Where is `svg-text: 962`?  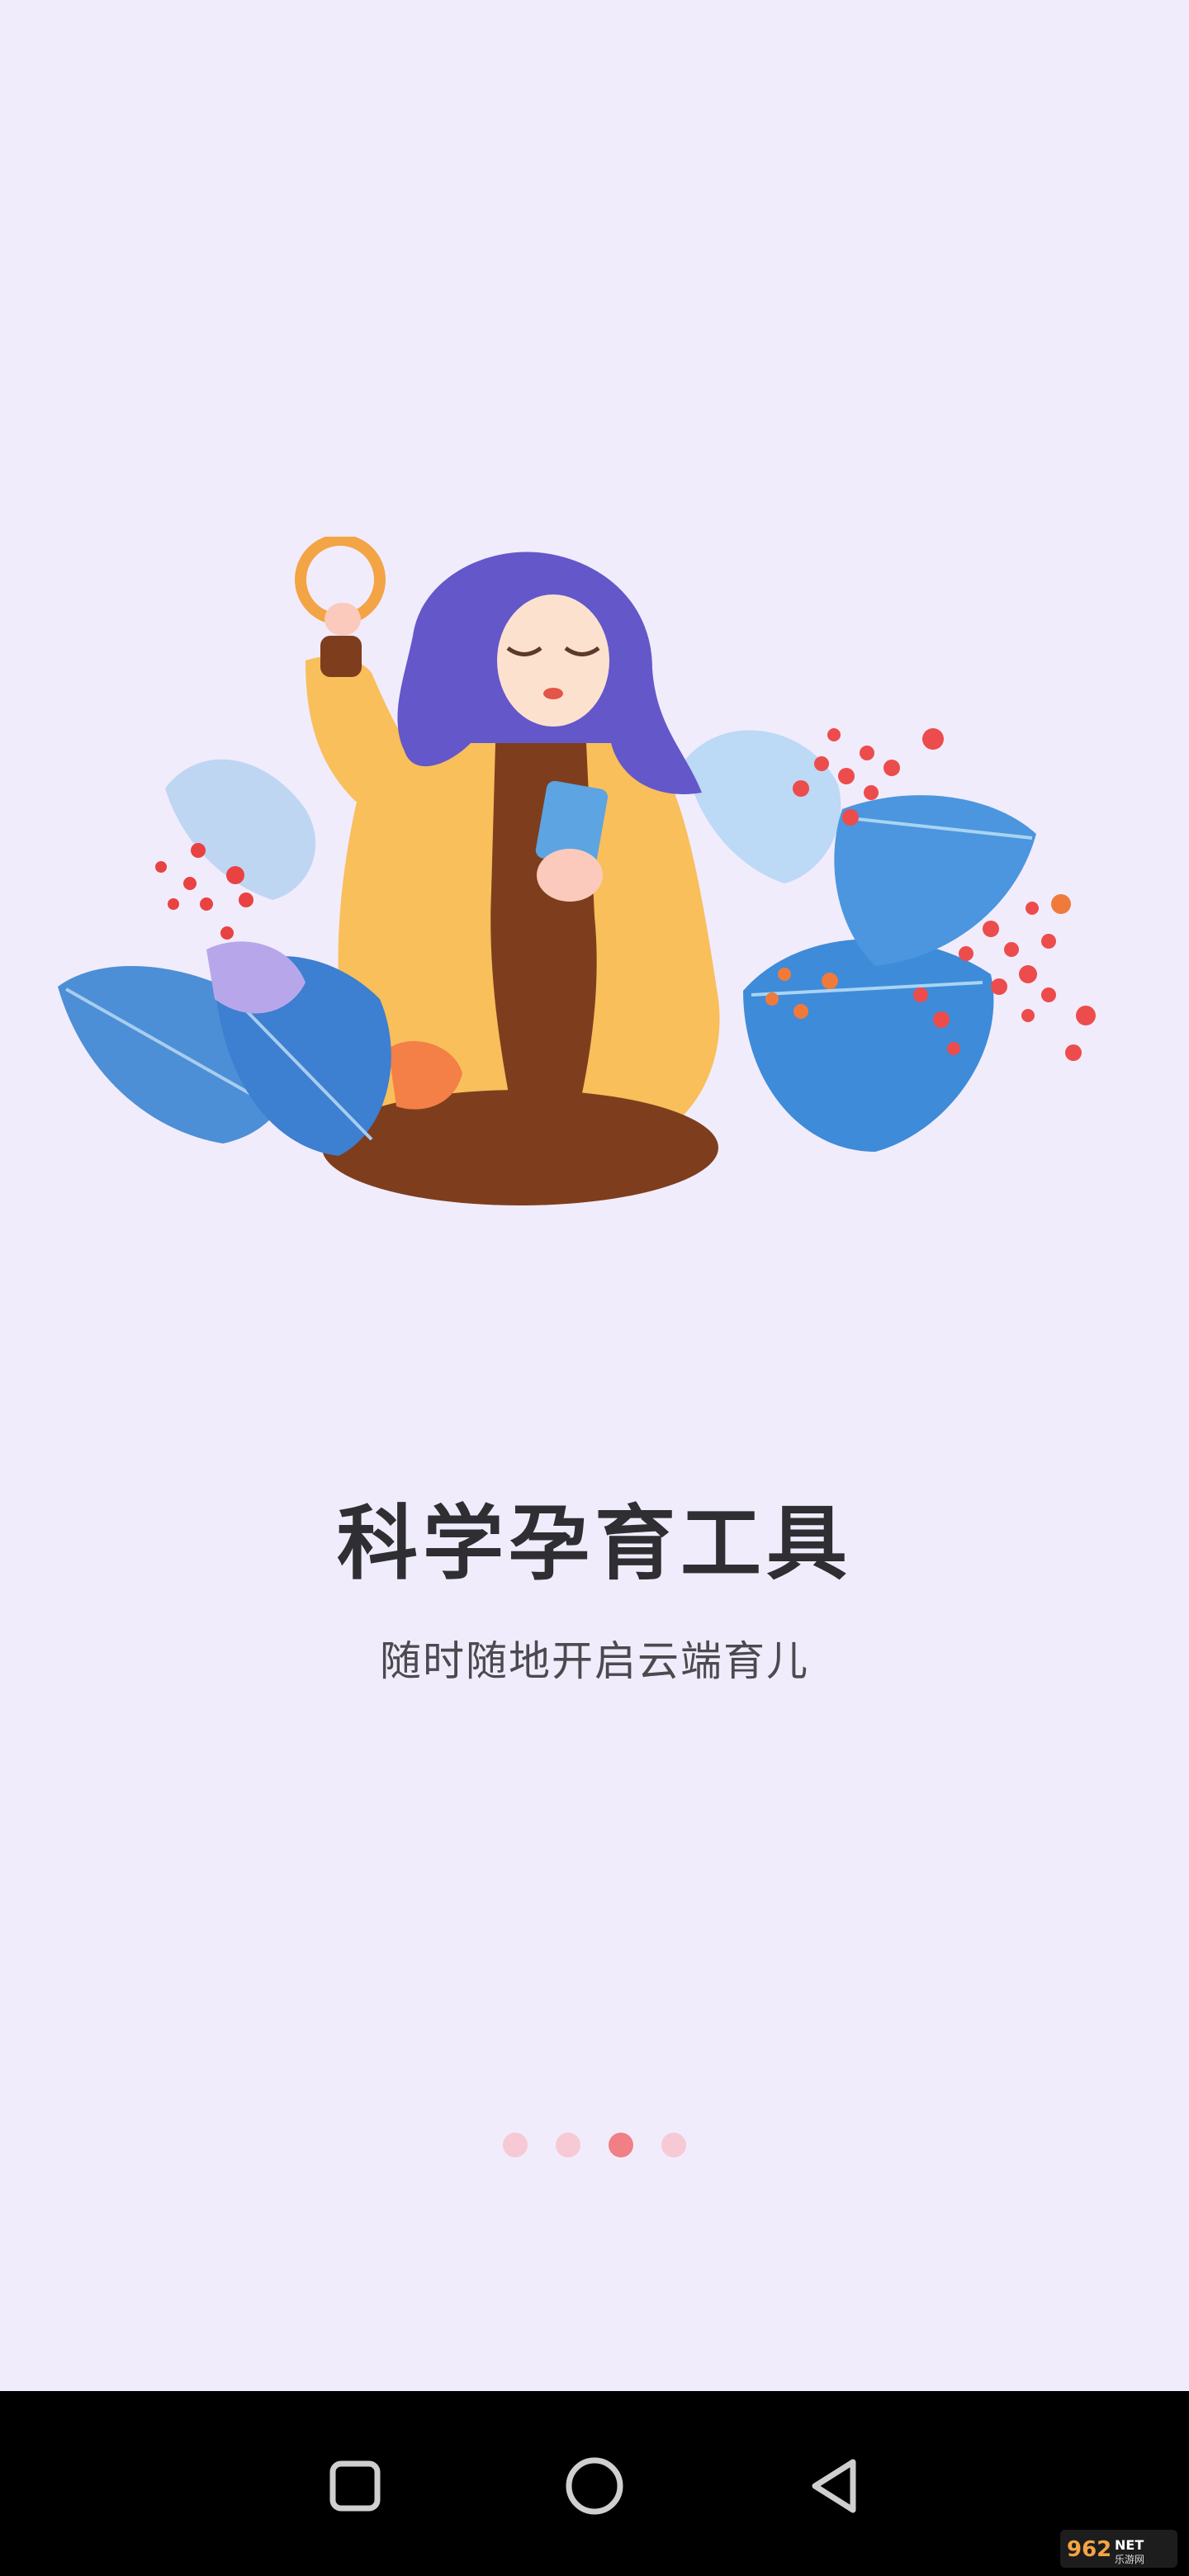 svg-text: 962 is located at coordinates (1089, 2549).